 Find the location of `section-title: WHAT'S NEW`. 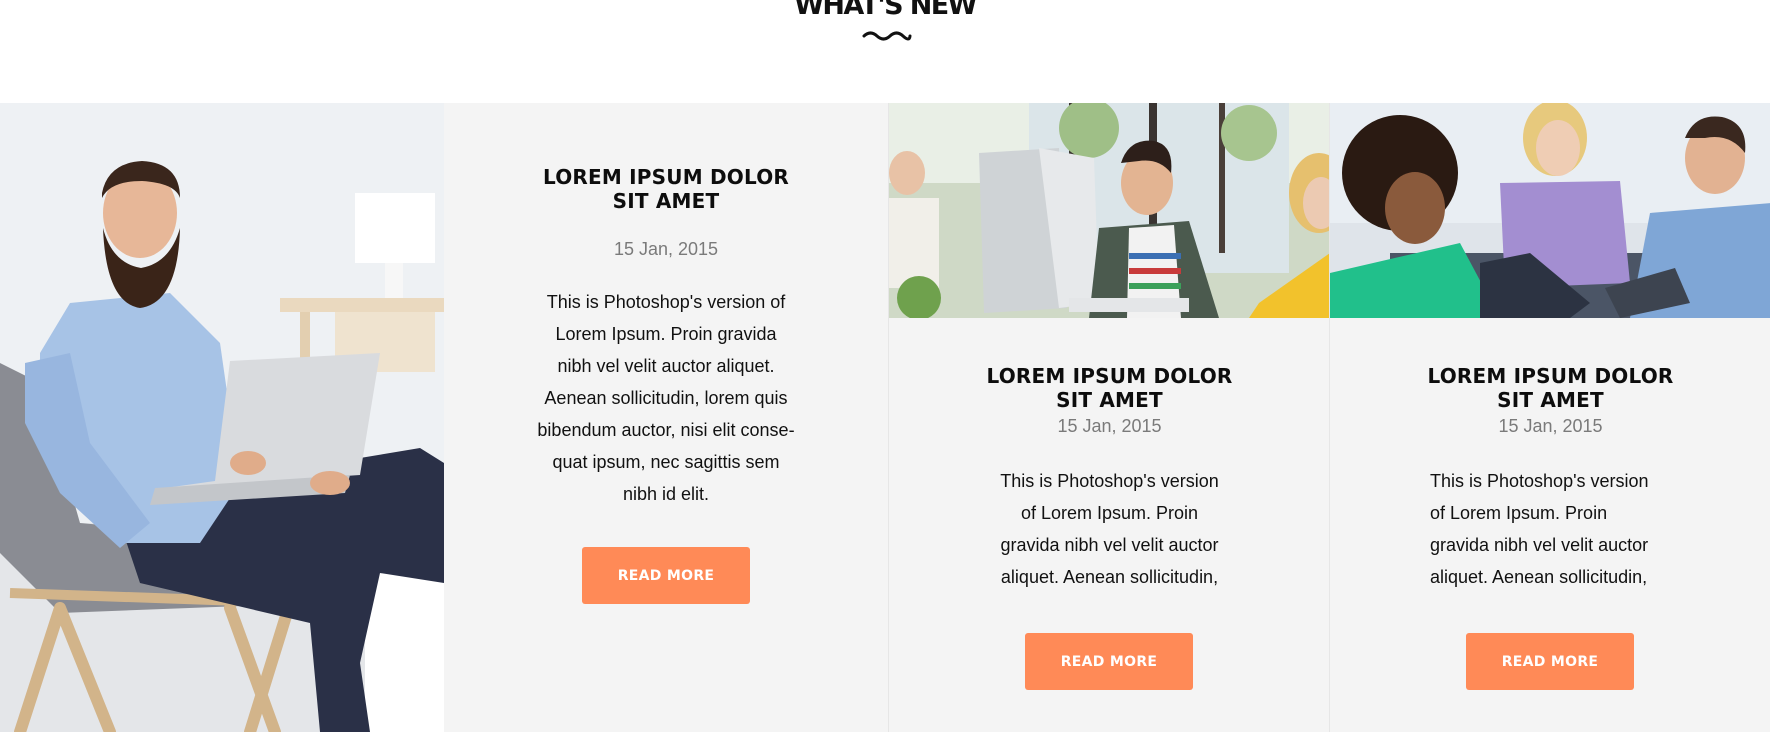

section-title: WHAT'S NEW is located at coordinates (885, 10).